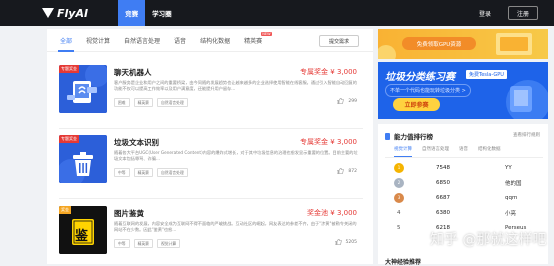  I want to click on rank-tab-speech: 语音, so click(463, 151).